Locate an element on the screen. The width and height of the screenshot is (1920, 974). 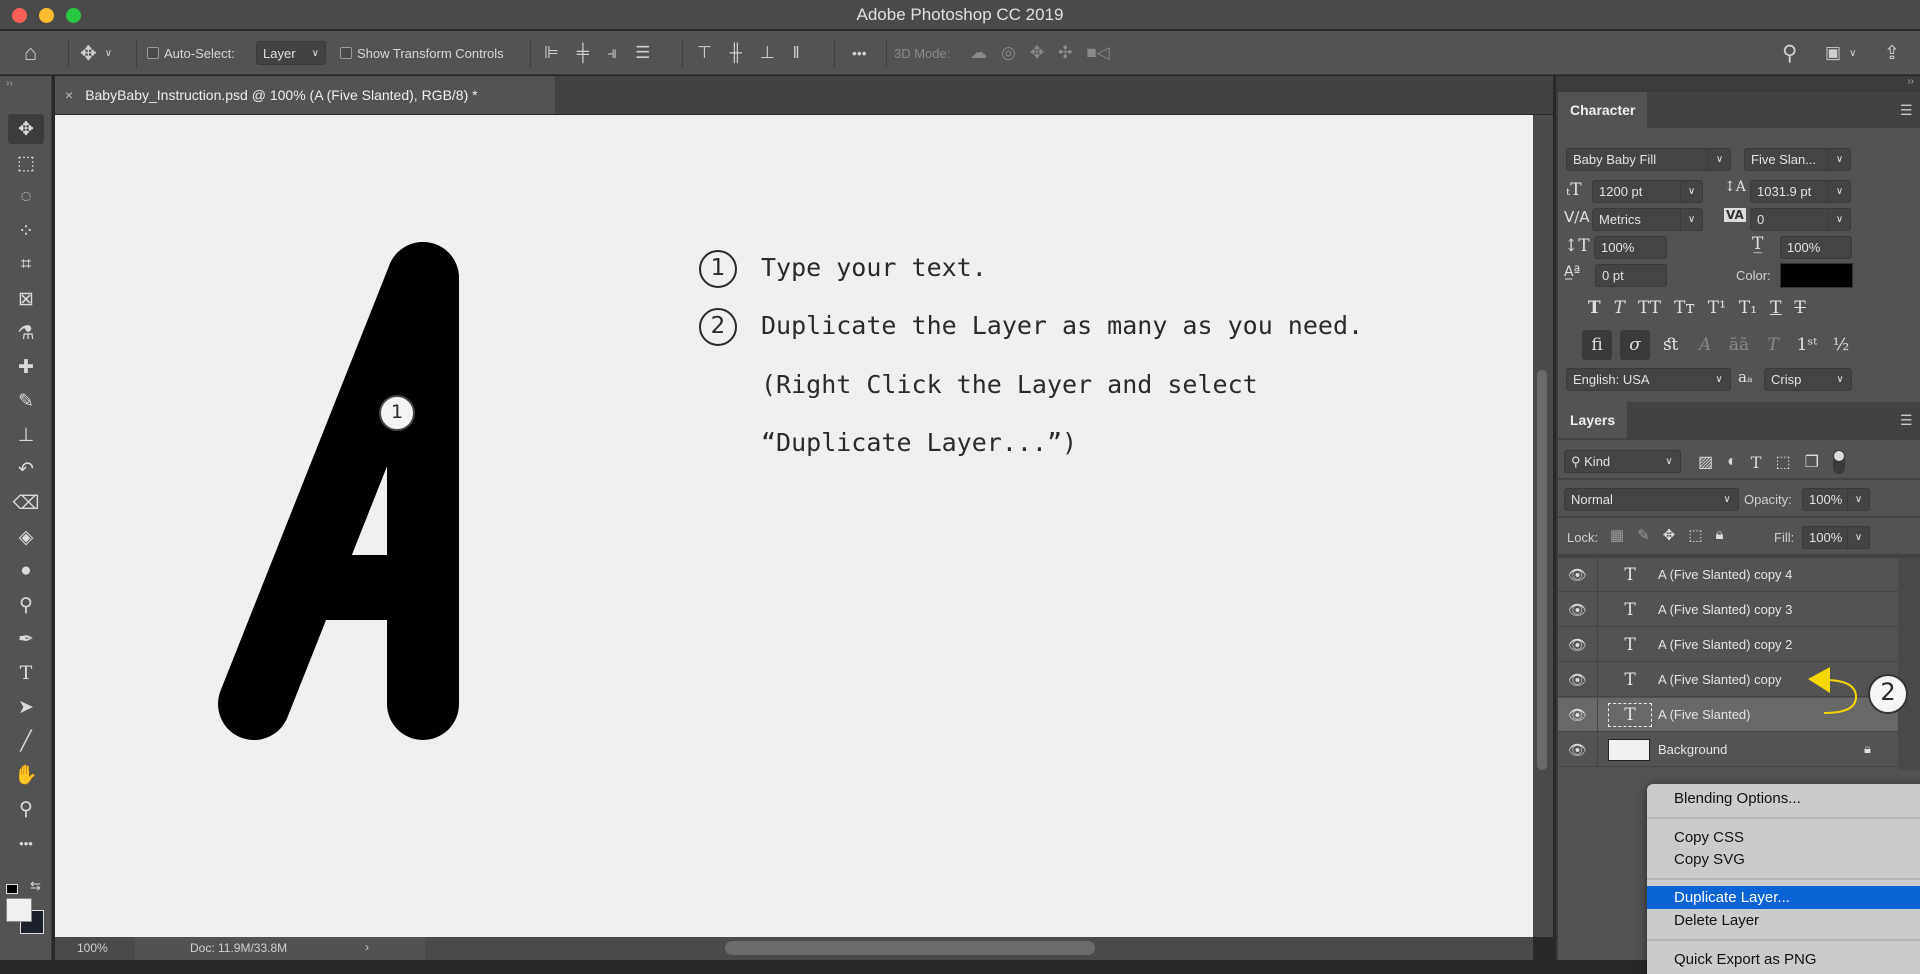
faux-bold-button: T is located at coordinates (1594, 308).